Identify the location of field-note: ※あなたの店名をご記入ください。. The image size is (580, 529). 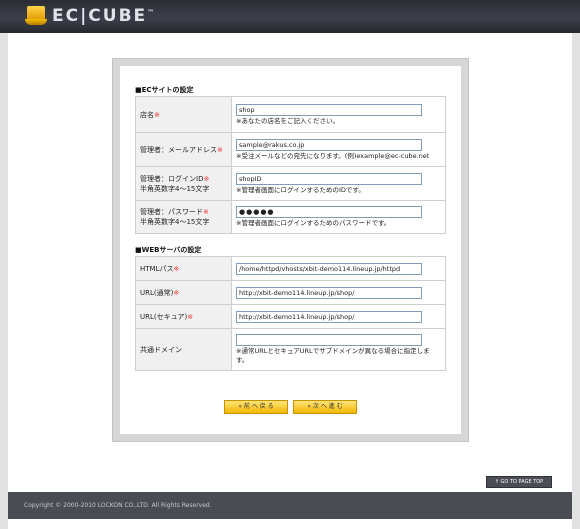
(287, 120).